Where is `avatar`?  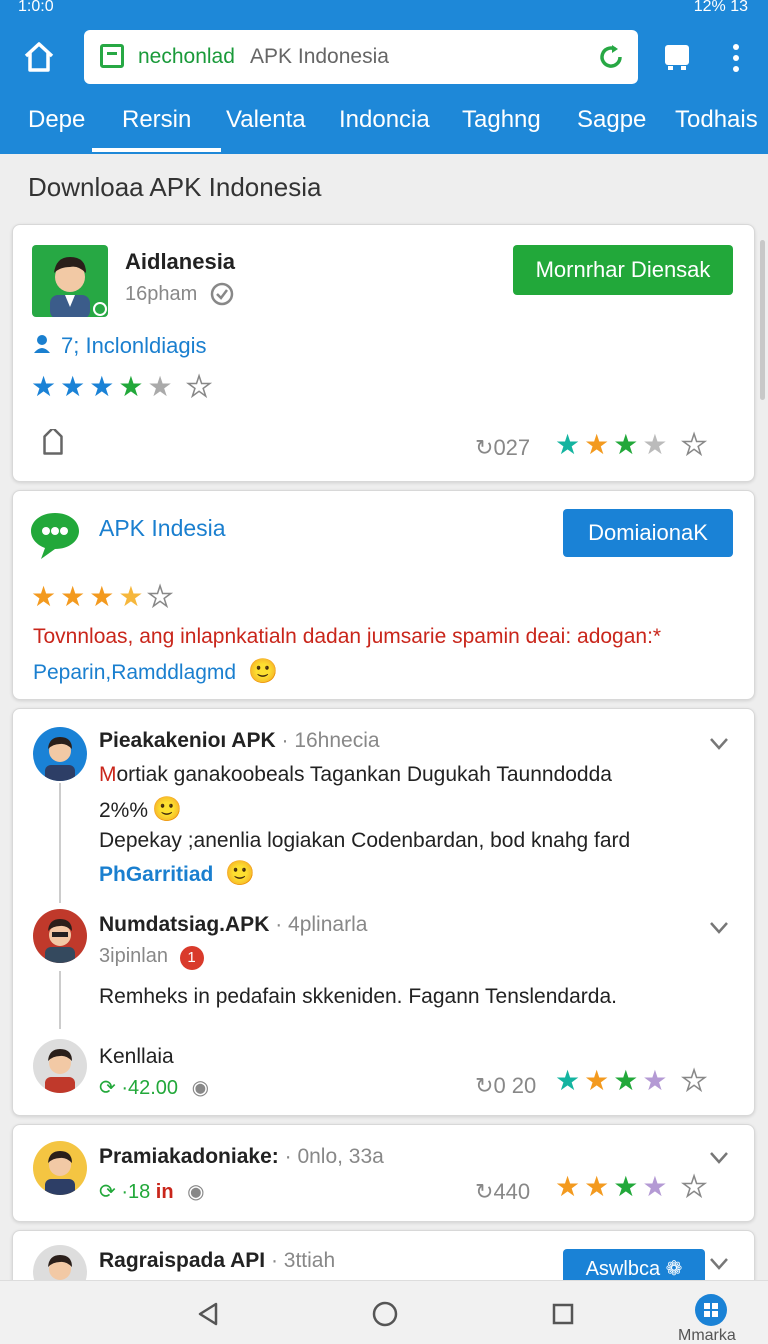
avatar is located at coordinates (60, 936).